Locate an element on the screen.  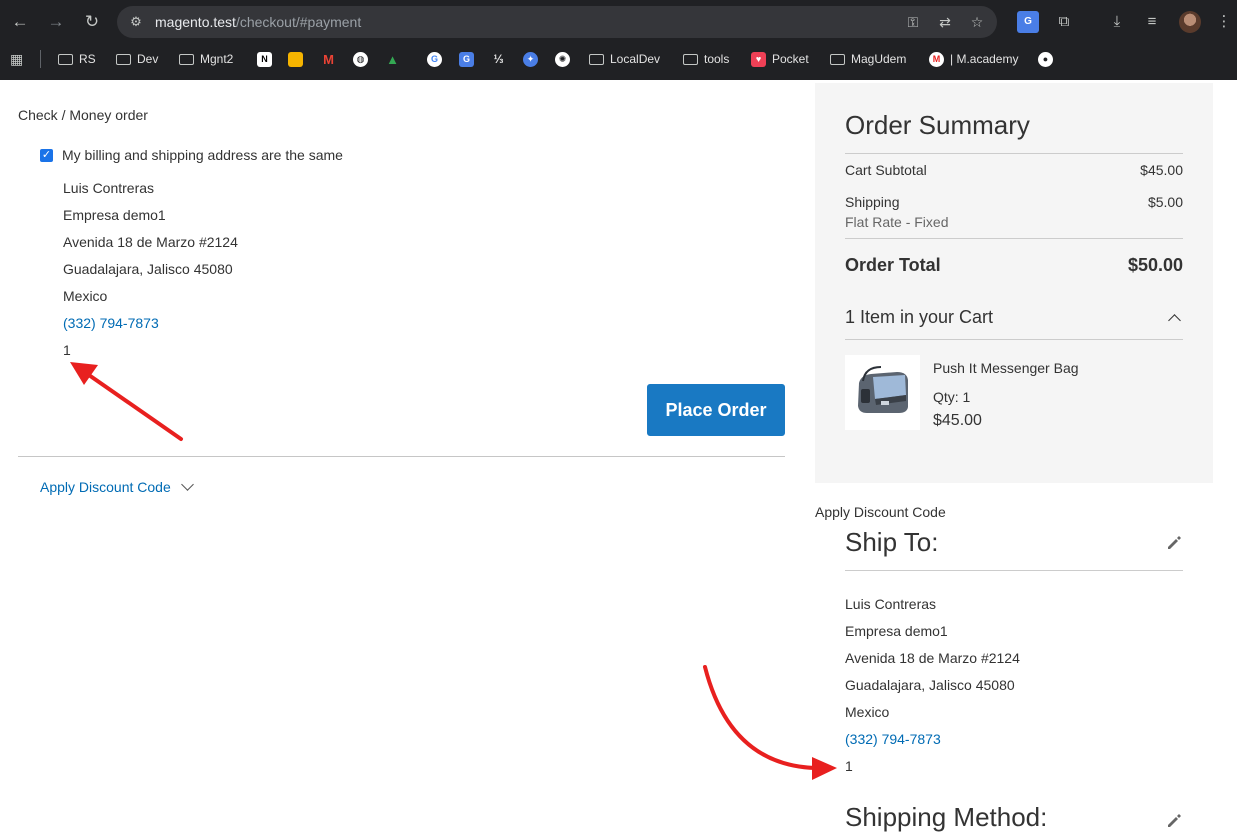
site-info-icon: ⚙ is located at coordinates (136, 22).